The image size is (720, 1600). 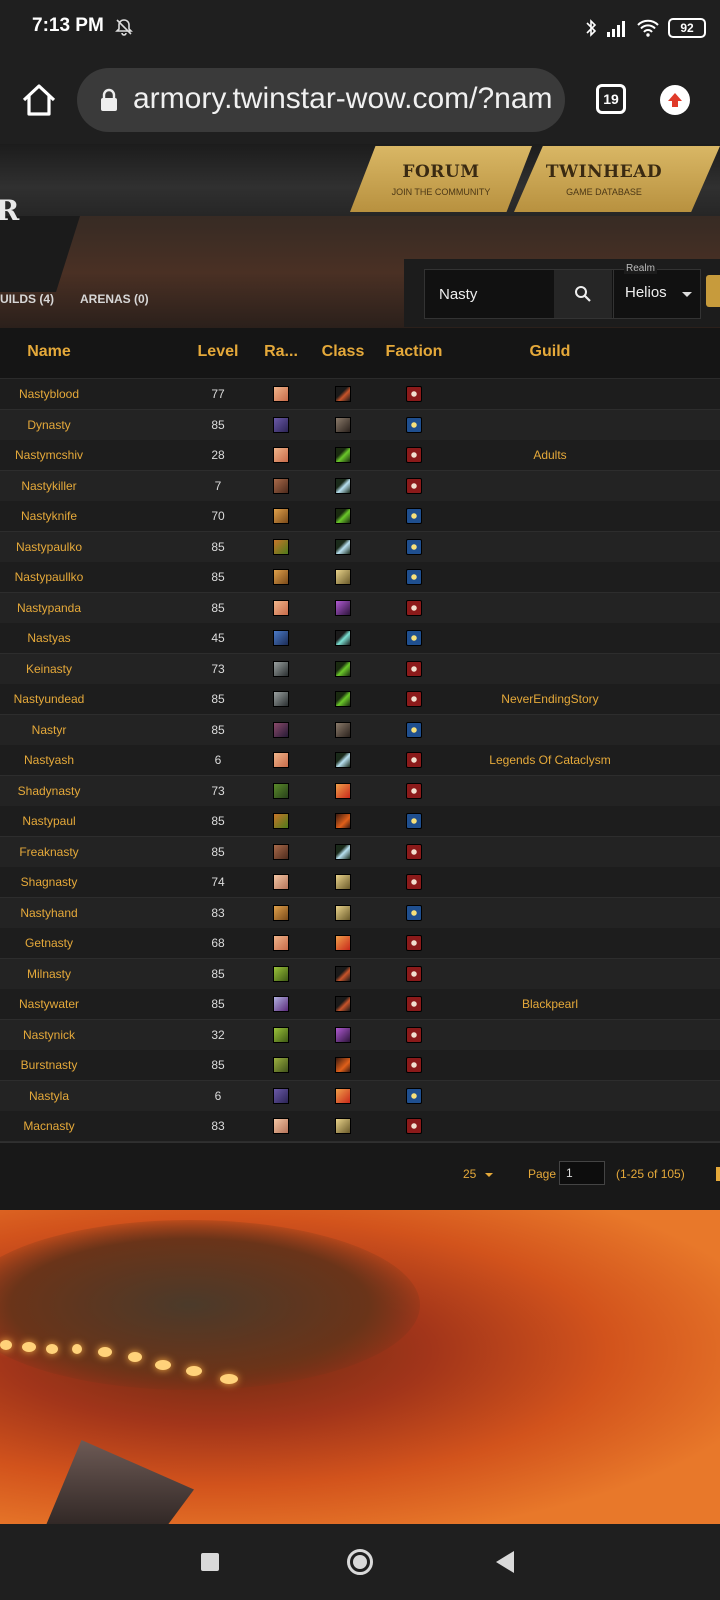 I want to click on col-level: Level, so click(x=218, y=352).